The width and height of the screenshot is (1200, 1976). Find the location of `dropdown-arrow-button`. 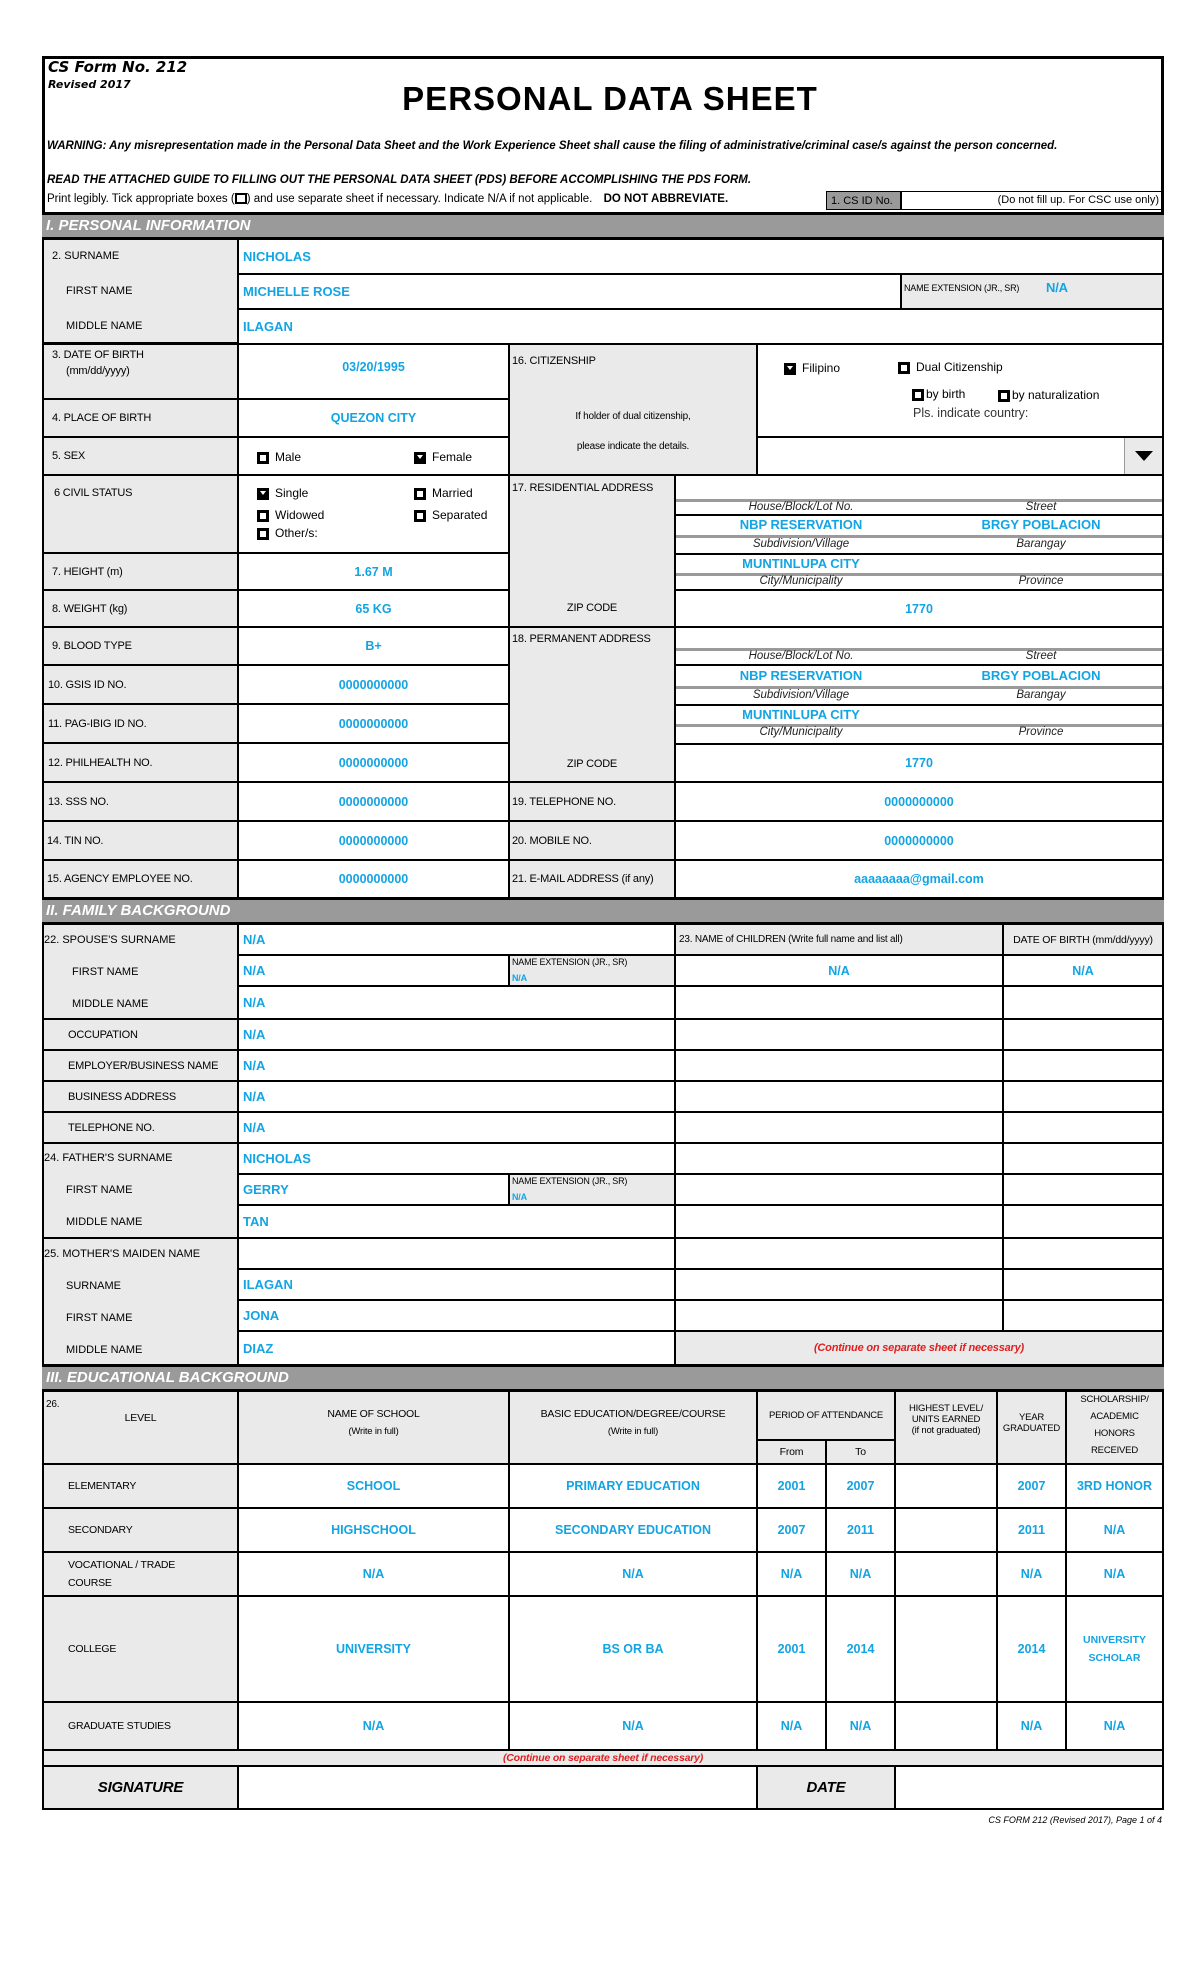

dropdown-arrow-button is located at coordinates (1143, 456).